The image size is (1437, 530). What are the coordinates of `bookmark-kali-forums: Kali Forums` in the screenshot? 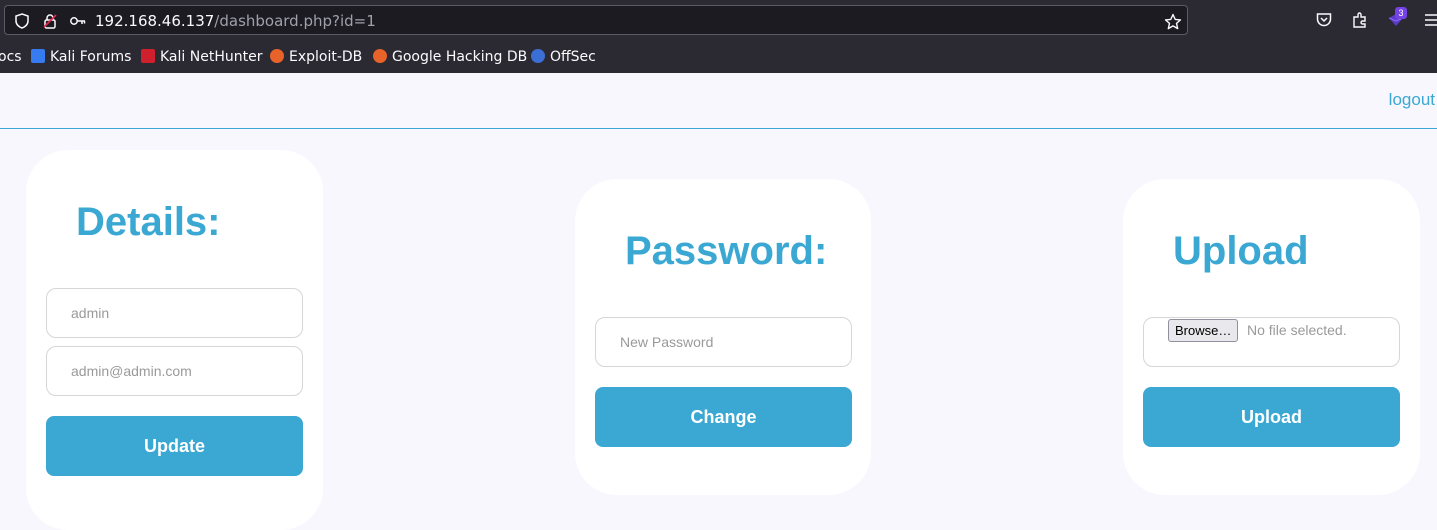 It's located at (81, 57).